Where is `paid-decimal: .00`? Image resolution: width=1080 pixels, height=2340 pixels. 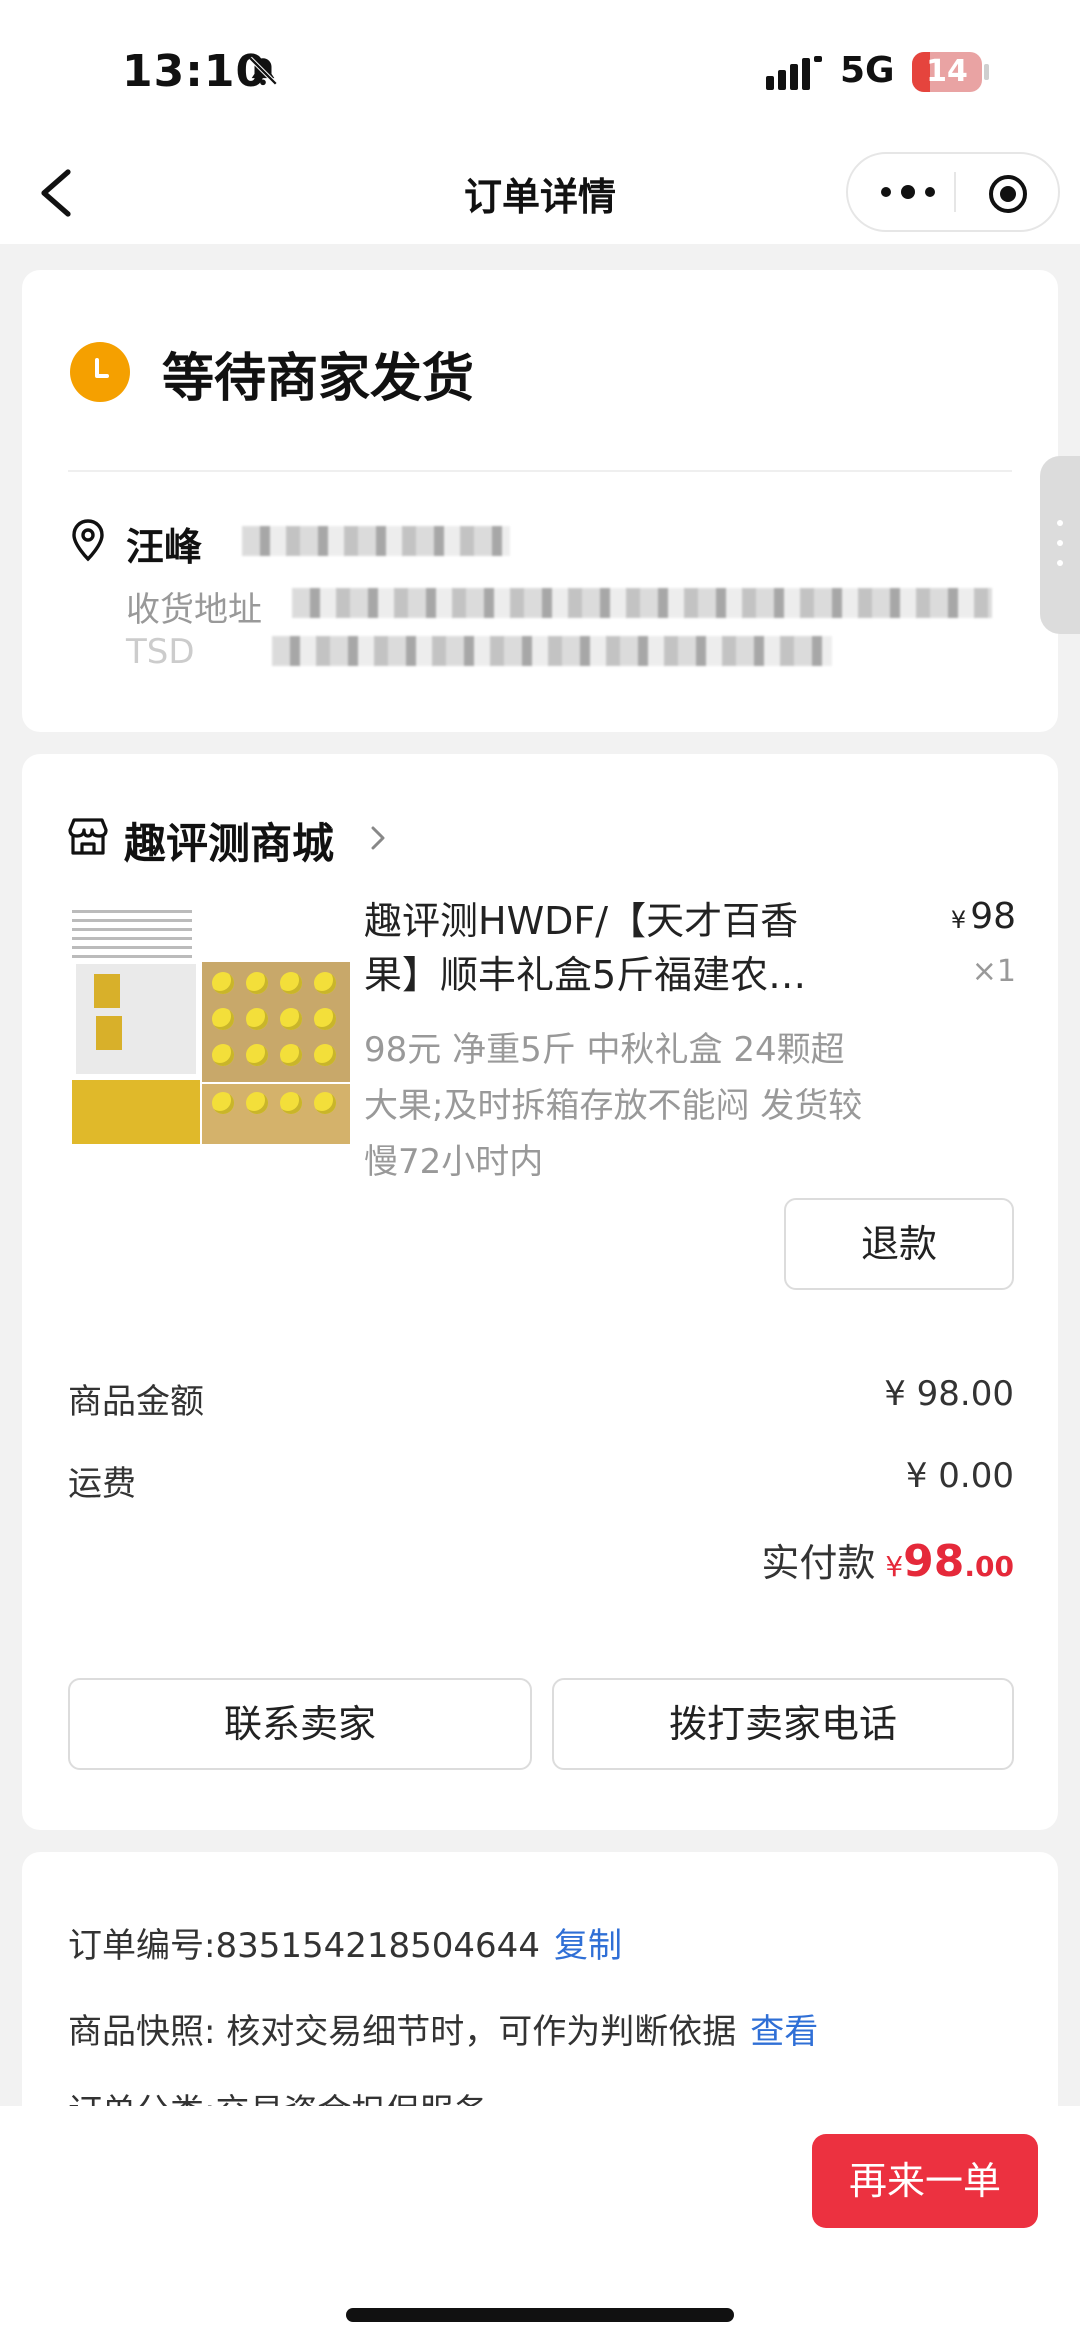
paid-decimal: .00 is located at coordinates (989, 1566).